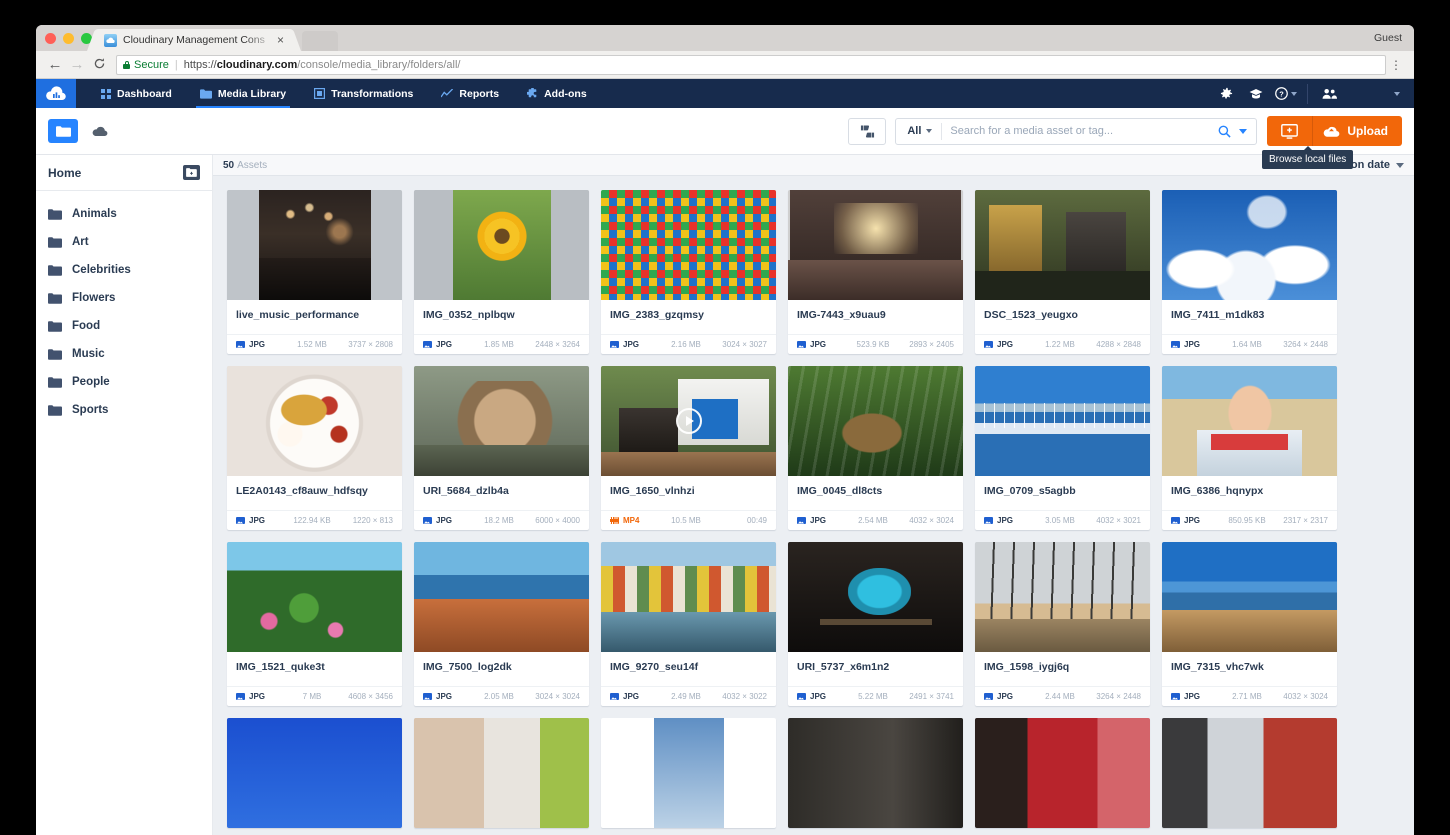 This screenshot has height=835, width=1450. I want to click on play-icon, so click(688, 421).